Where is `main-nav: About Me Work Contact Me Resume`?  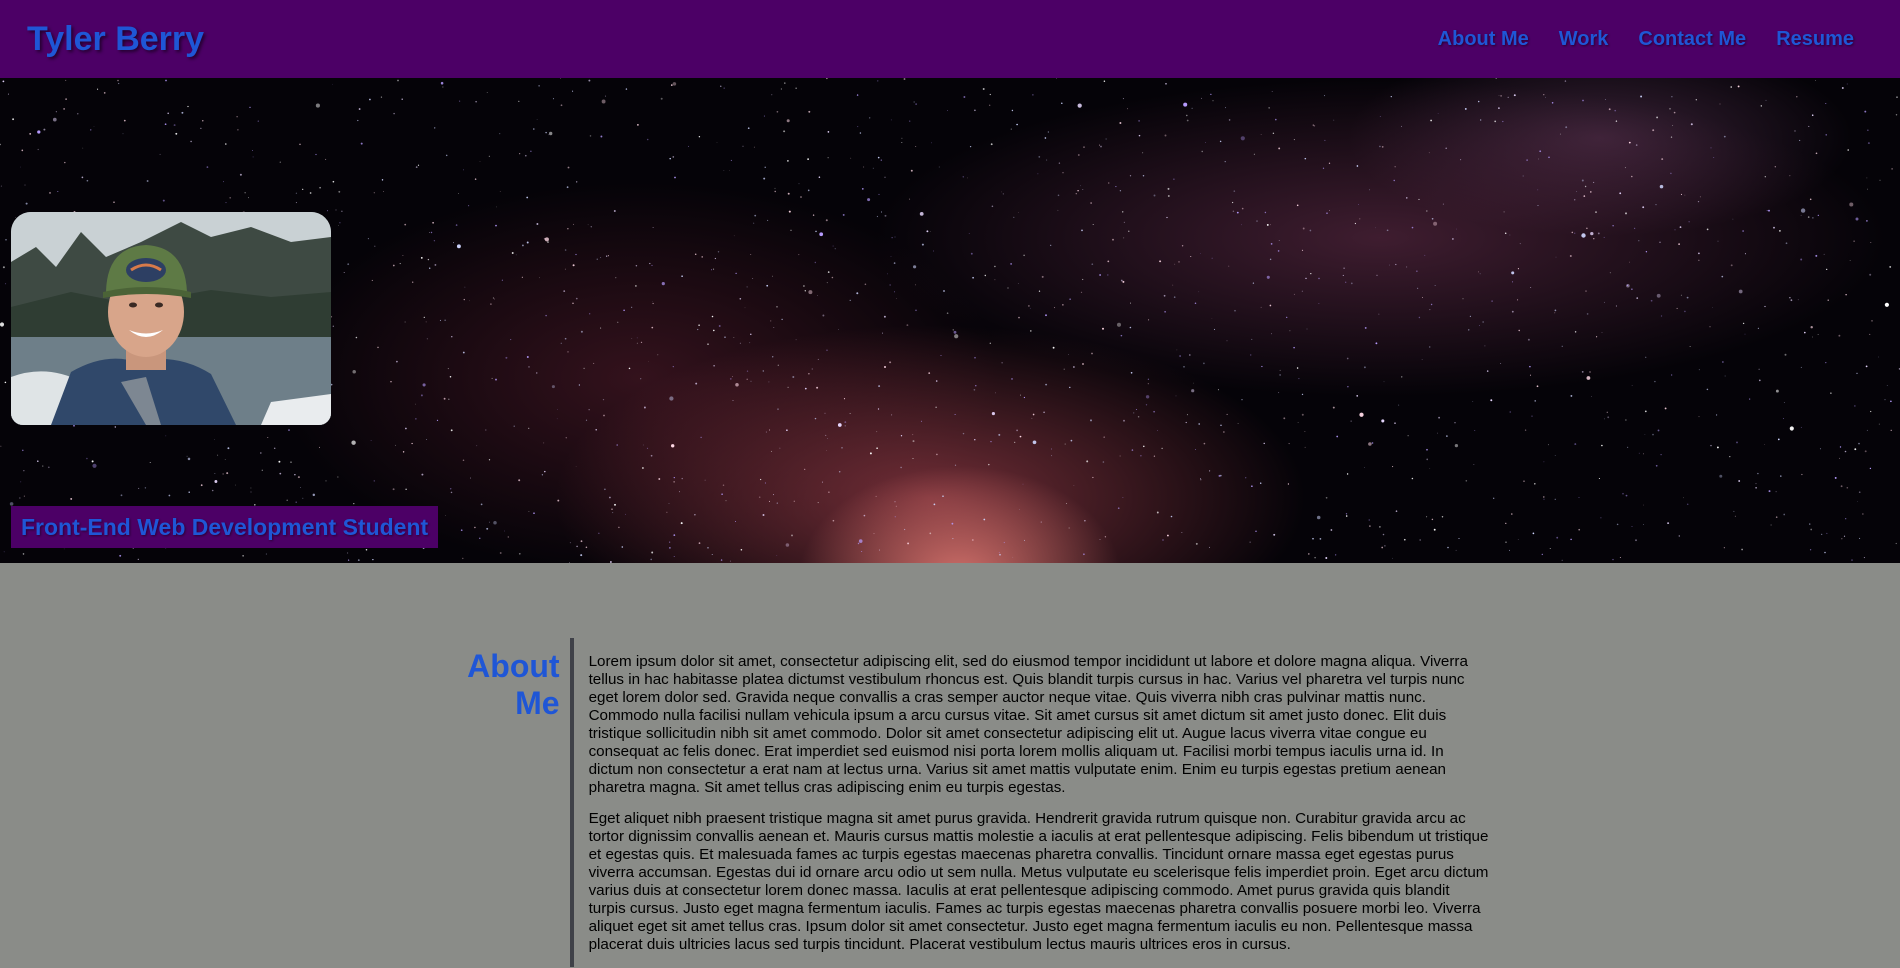 main-nav: About Me Work Contact Me Resume is located at coordinates (1631, 39).